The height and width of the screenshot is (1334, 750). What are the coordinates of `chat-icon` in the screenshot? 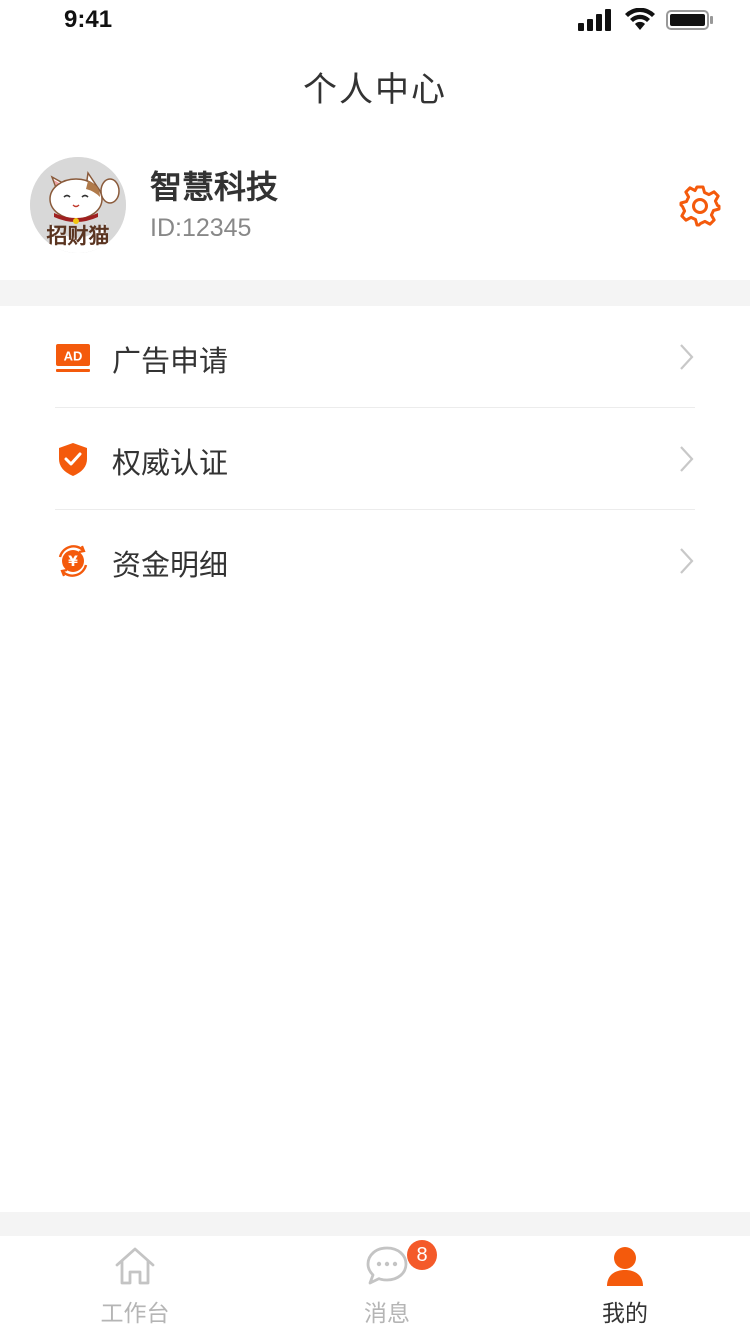 It's located at (387, 1265).